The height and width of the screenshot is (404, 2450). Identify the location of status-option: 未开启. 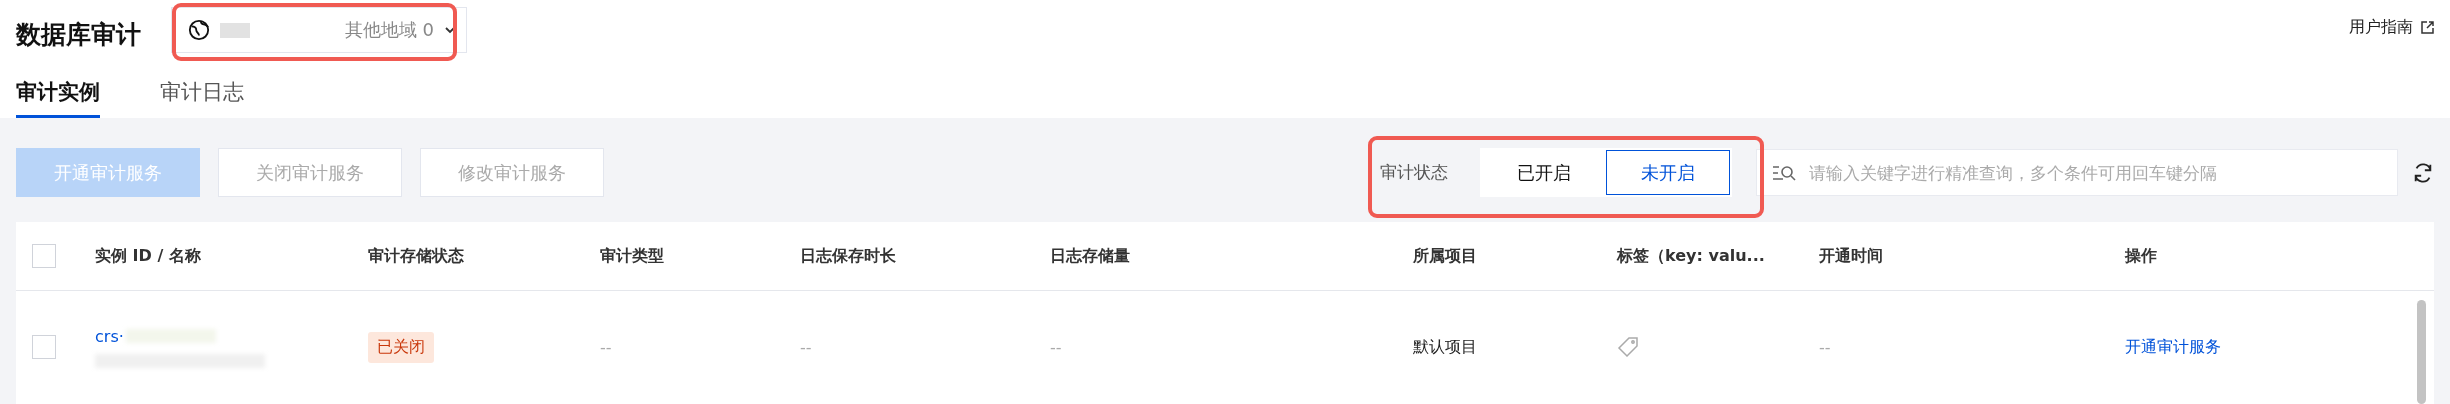
(1668, 172).